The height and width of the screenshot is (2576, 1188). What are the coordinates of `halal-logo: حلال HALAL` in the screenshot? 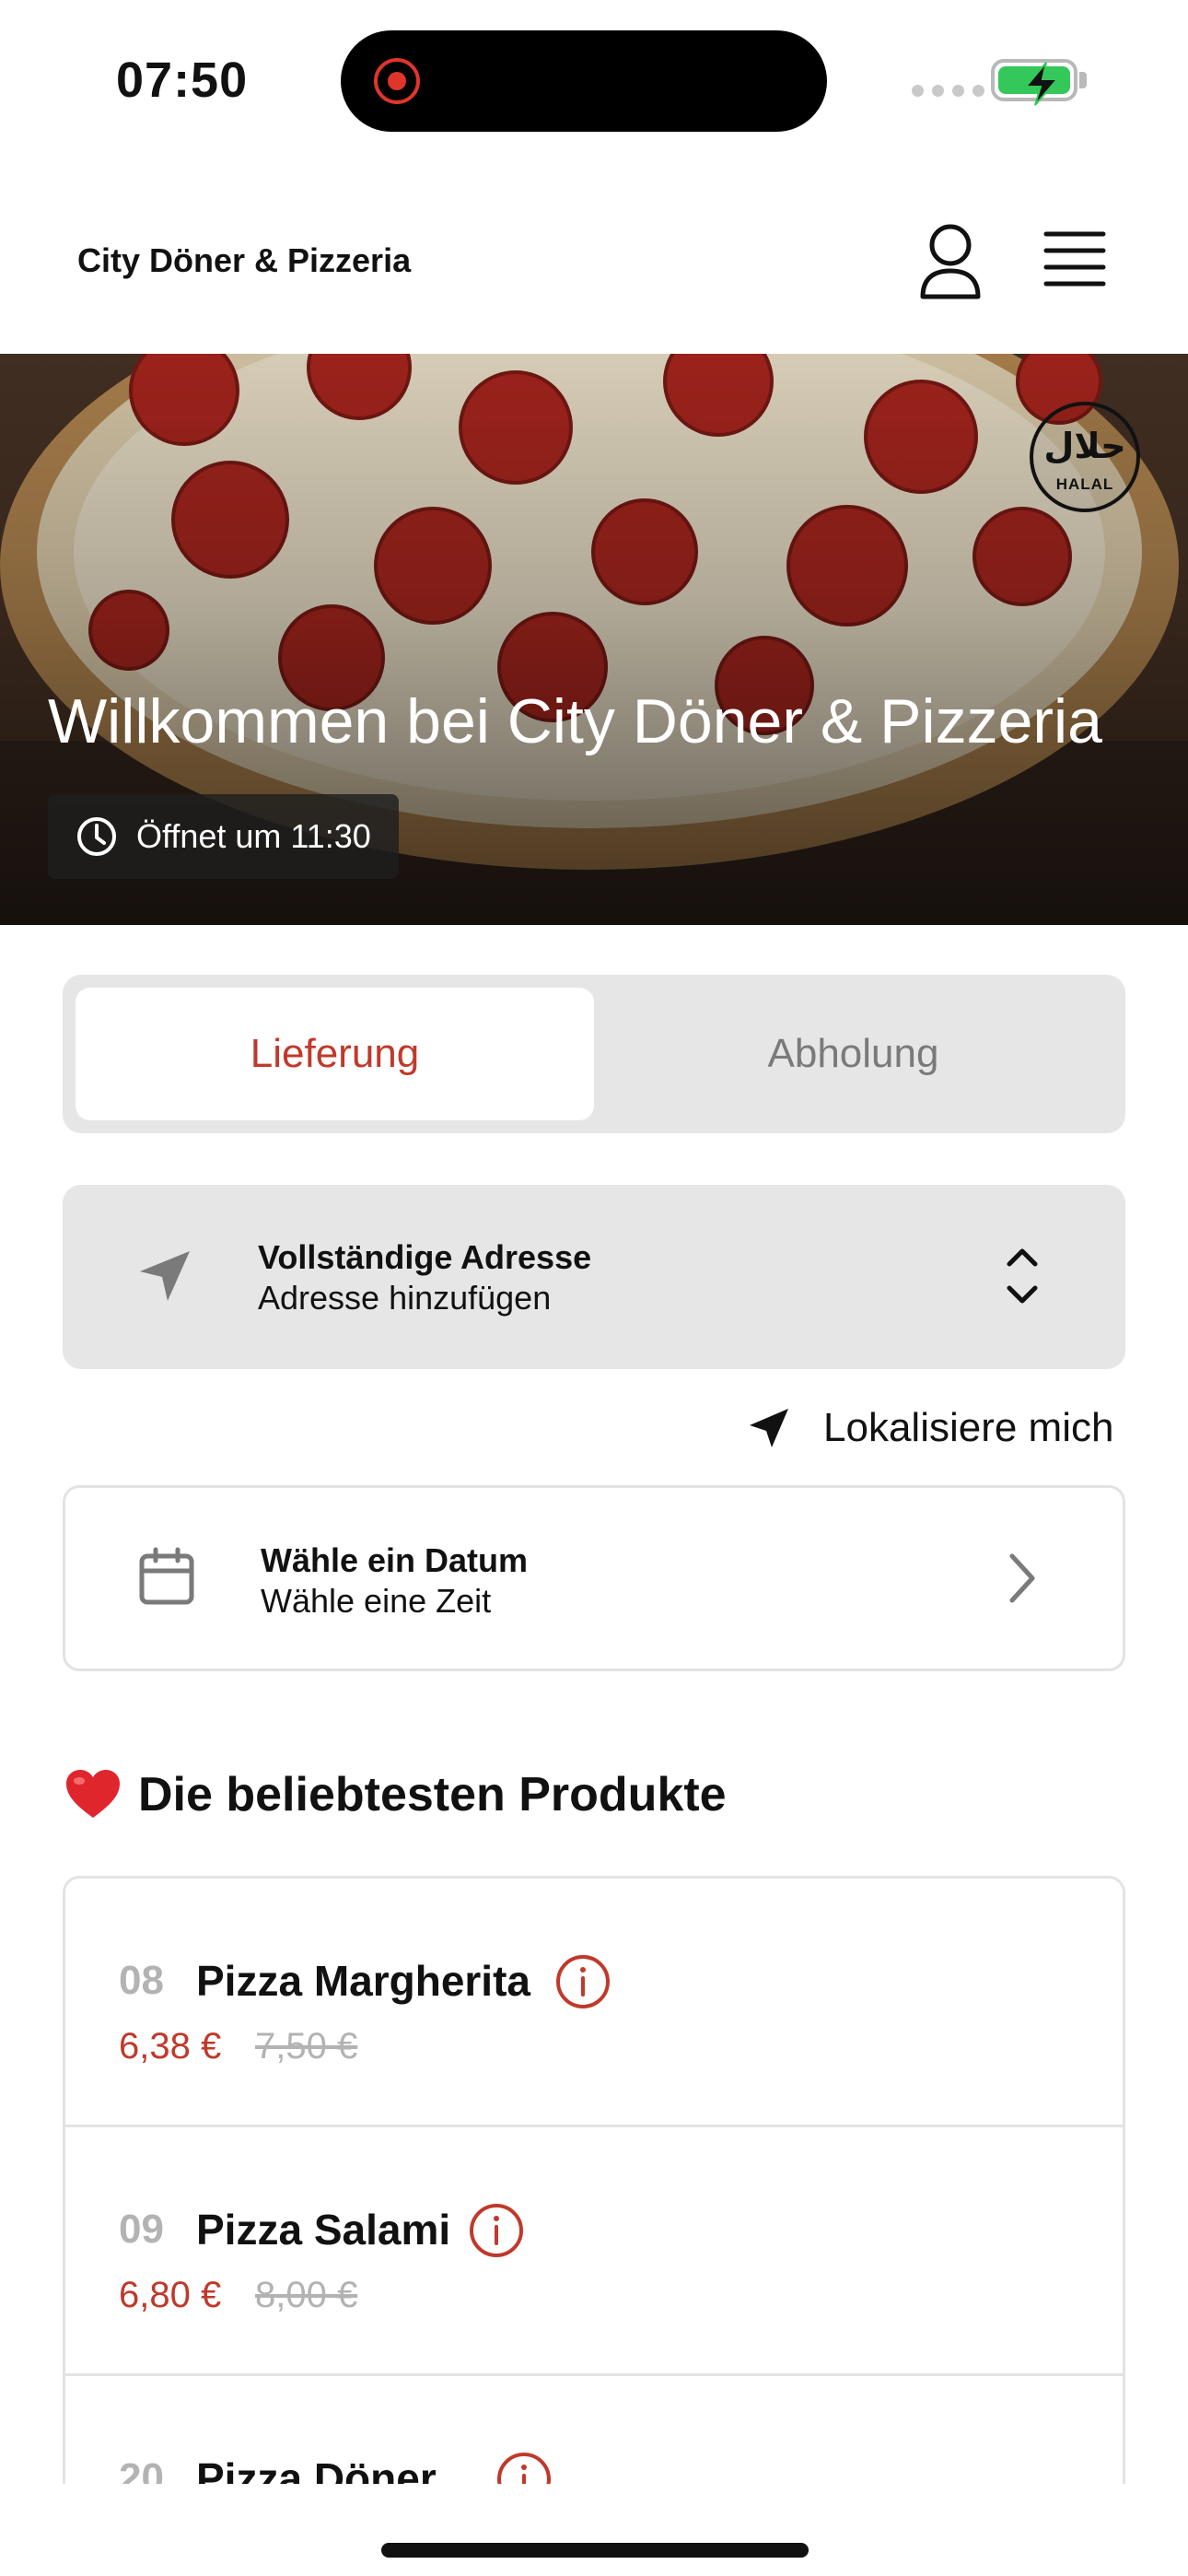 It's located at (1085, 457).